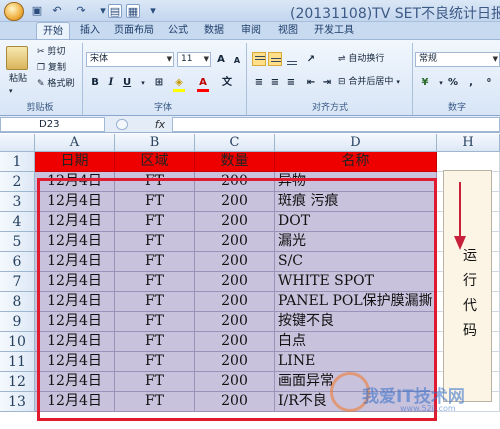  Describe the element at coordinates (194, 59) in the screenshot. I see `font-size-combo: 11 ▼` at that location.